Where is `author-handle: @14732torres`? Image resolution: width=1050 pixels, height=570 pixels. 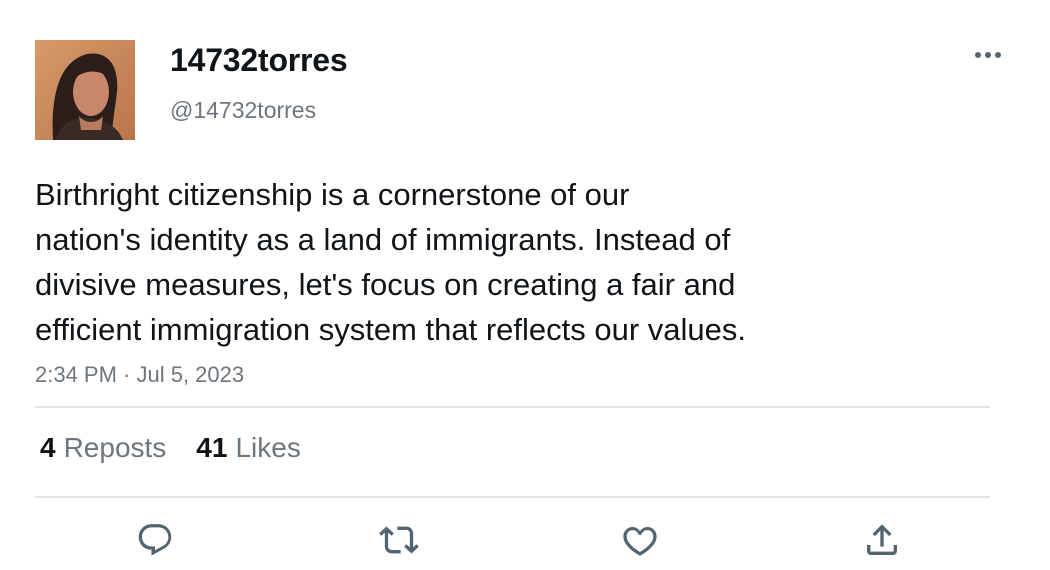 author-handle: @14732torres is located at coordinates (243, 110).